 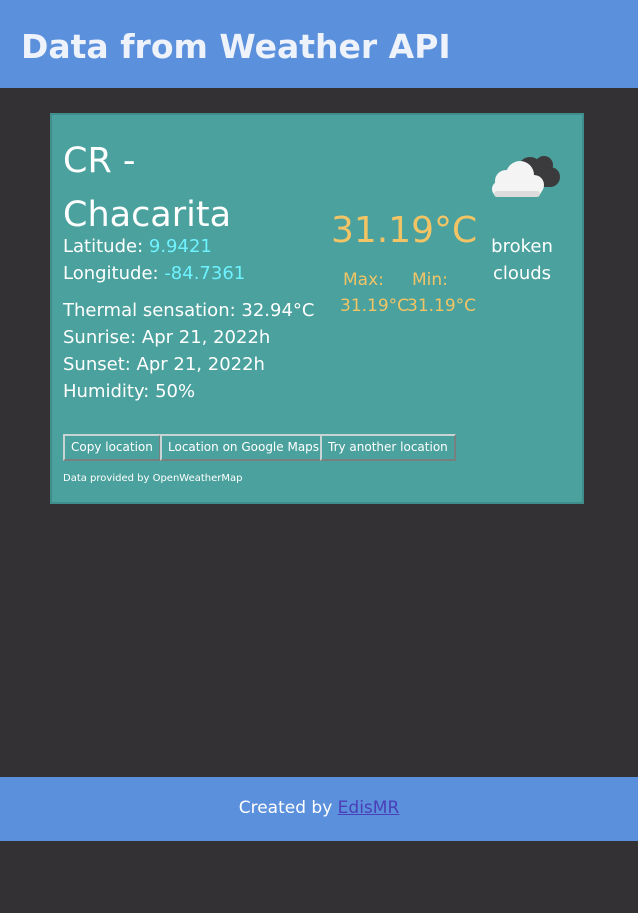 What do you see at coordinates (180, 246) in the screenshot?
I see `latitude-value: 9.9421` at bounding box center [180, 246].